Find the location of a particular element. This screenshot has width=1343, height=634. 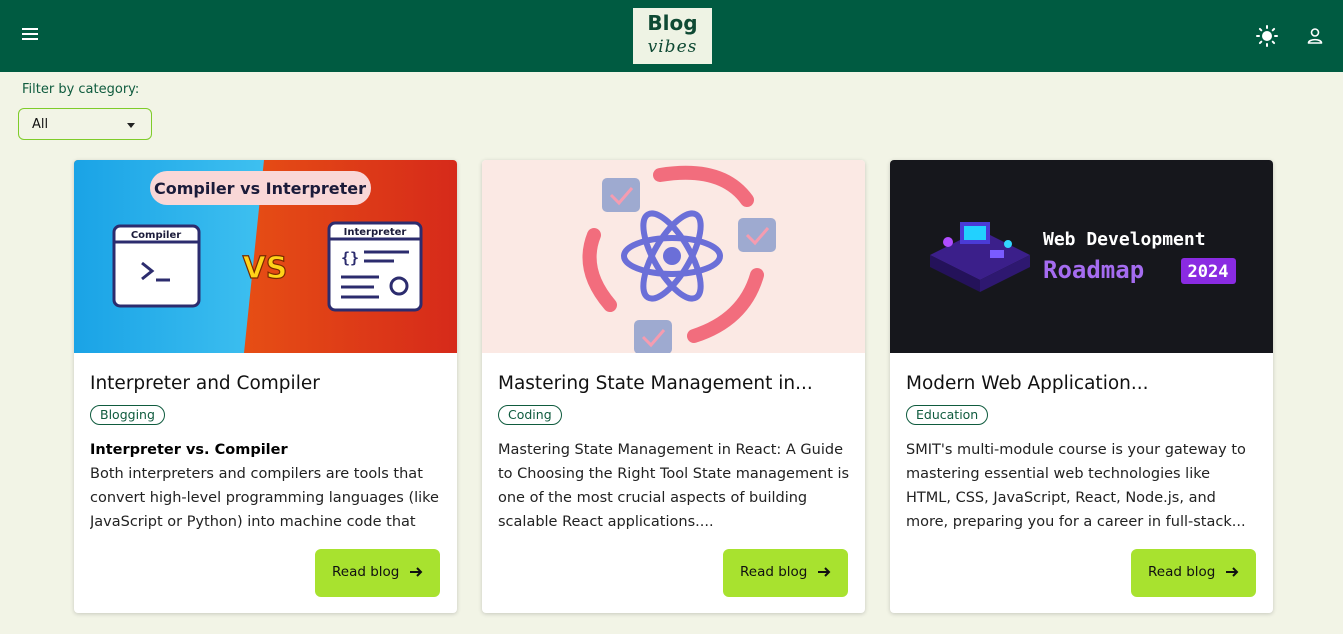

excerpt-heading: Interpreter vs. Compiler is located at coordinates (189, 450).